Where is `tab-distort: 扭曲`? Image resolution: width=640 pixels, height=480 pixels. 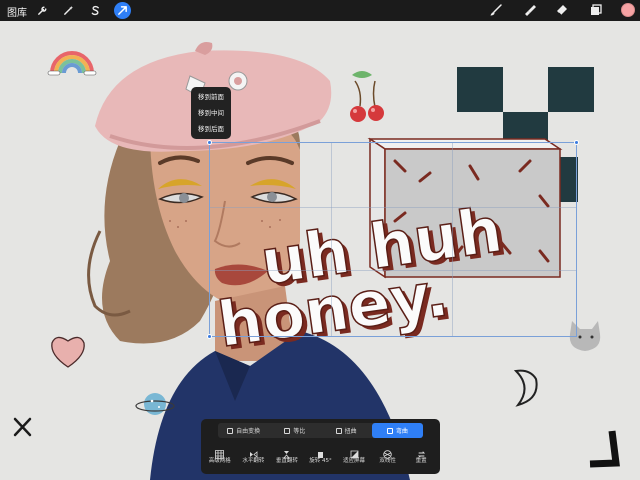
tab-distort: 扭曲 is located at coordinates (346, 430).